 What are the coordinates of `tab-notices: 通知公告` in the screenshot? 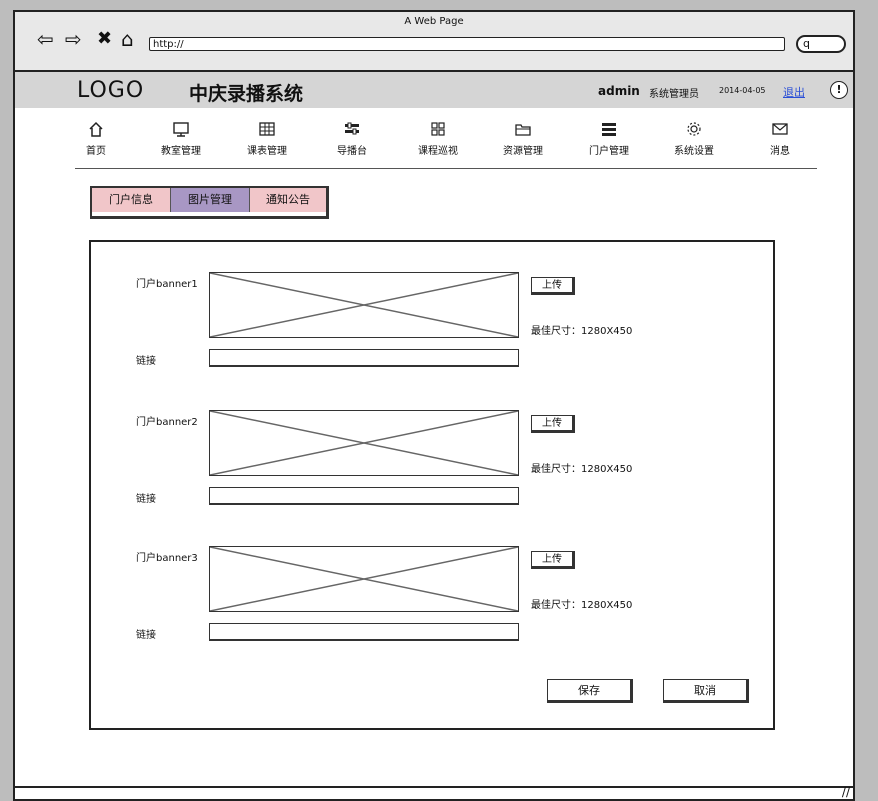 It's located at (288, 200).